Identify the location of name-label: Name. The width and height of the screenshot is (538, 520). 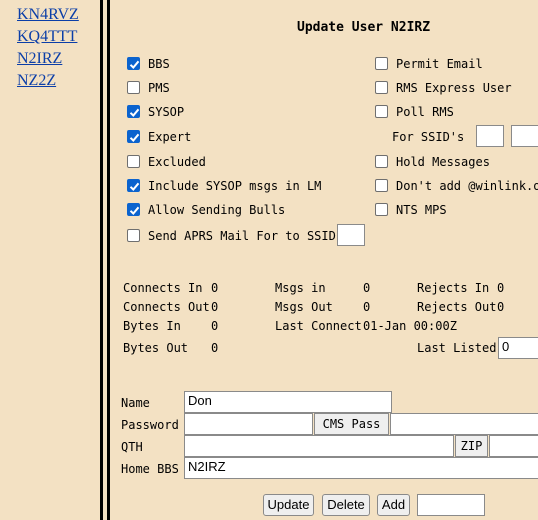
(135, 403).